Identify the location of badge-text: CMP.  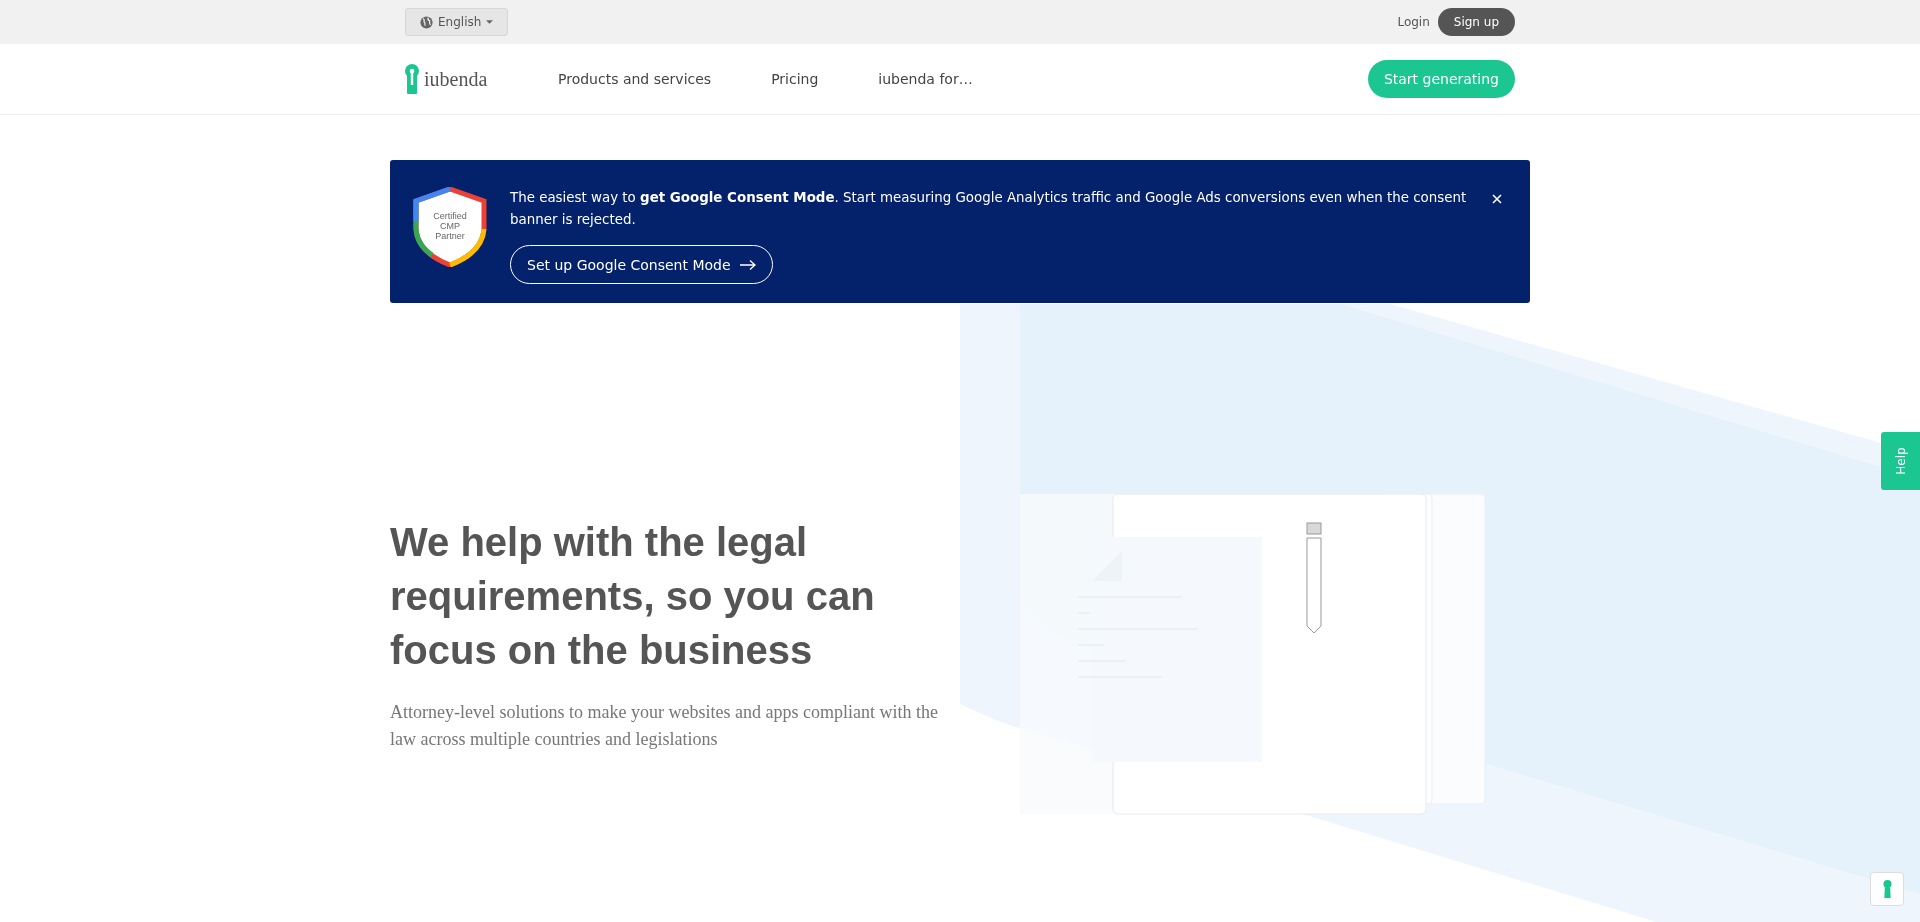
(450, 226).